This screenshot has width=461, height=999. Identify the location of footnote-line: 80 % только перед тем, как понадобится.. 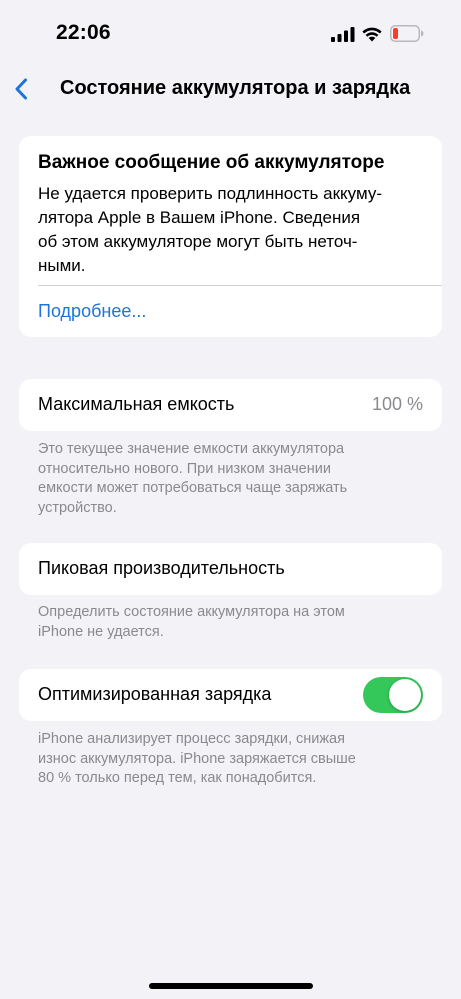
(177, 778).